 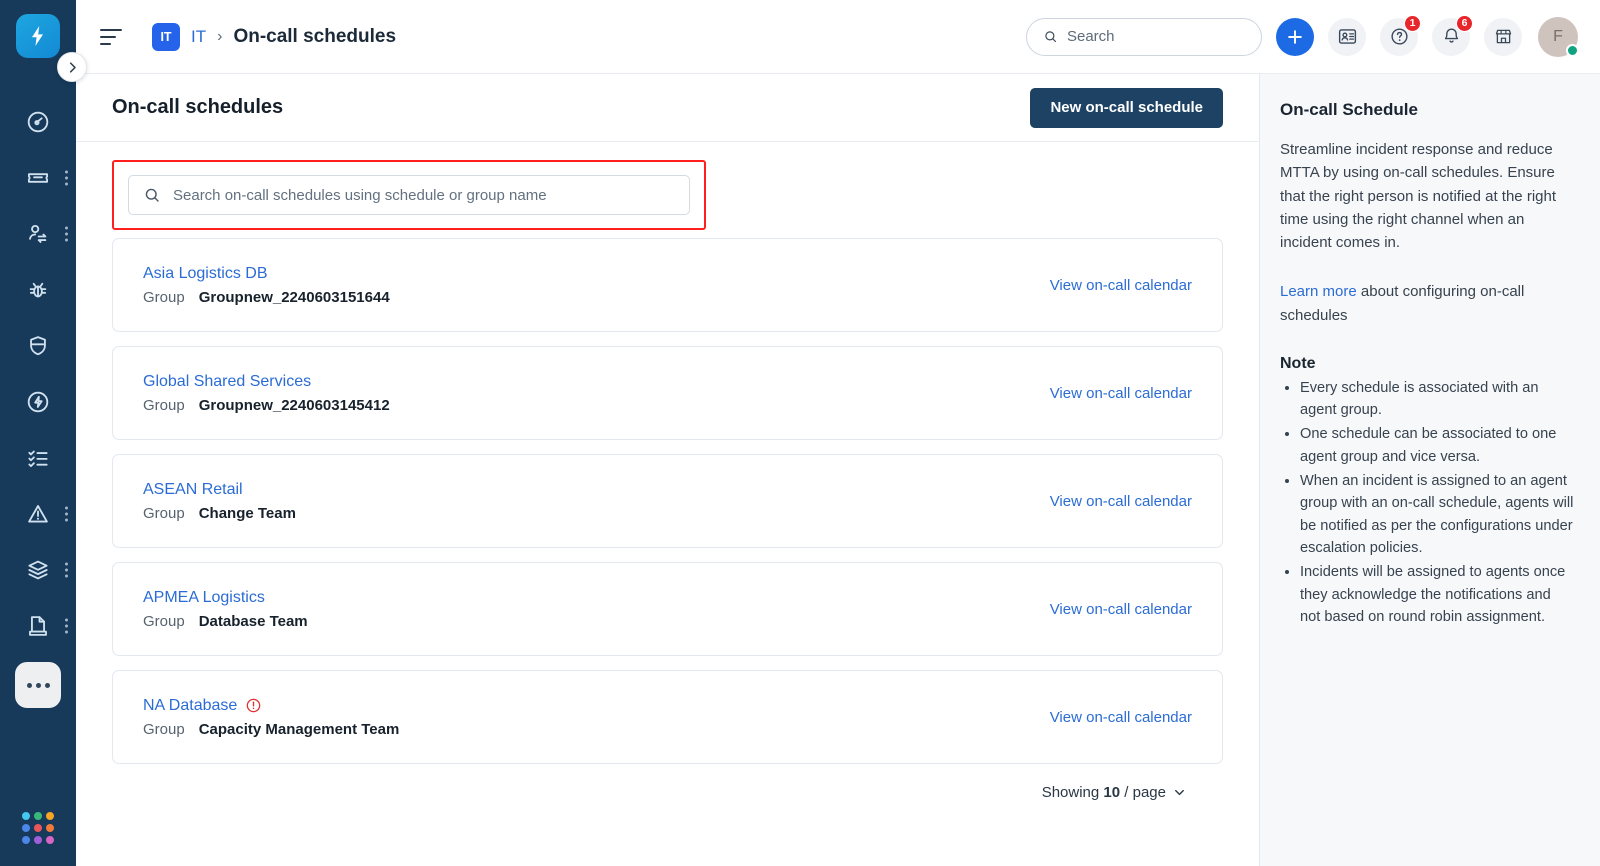 I want to click on help-badge: 1, so click(x=1412, y=23).